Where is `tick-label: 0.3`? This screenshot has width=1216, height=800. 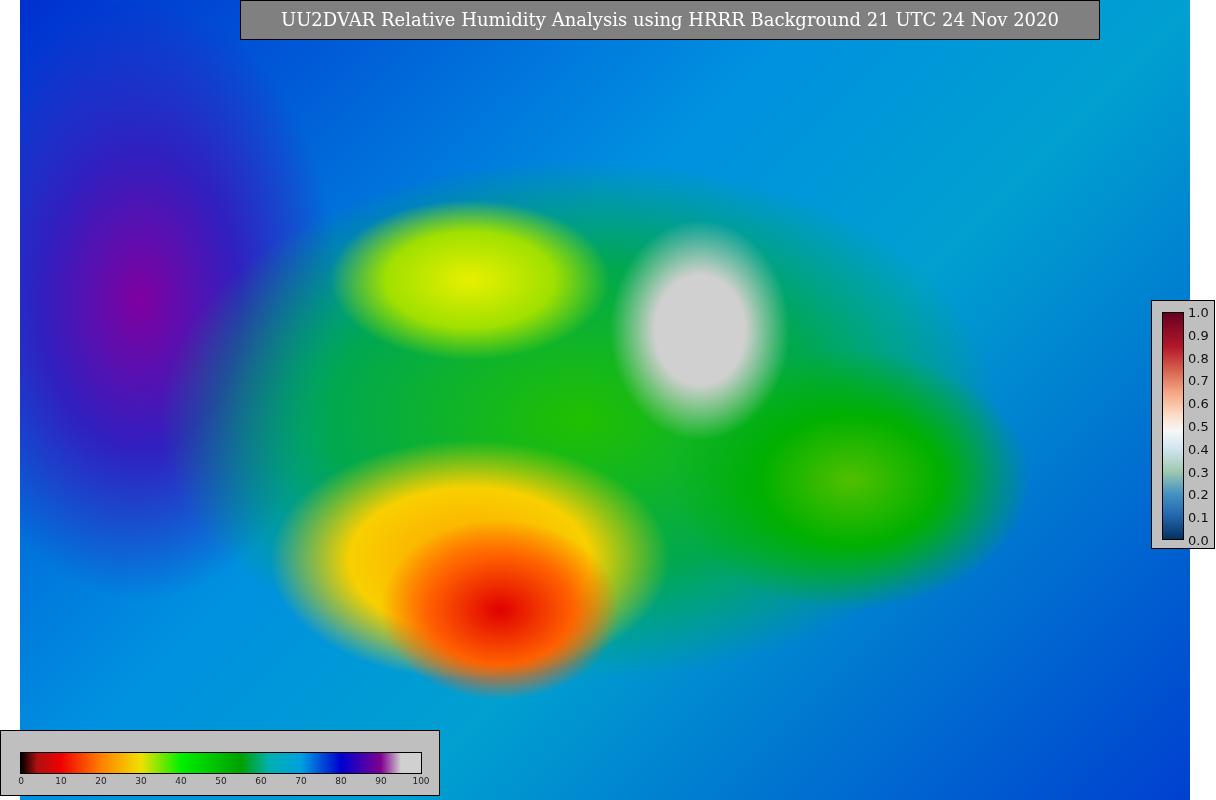
tick-label: 0.3 is located at coordinates (1198, 472).